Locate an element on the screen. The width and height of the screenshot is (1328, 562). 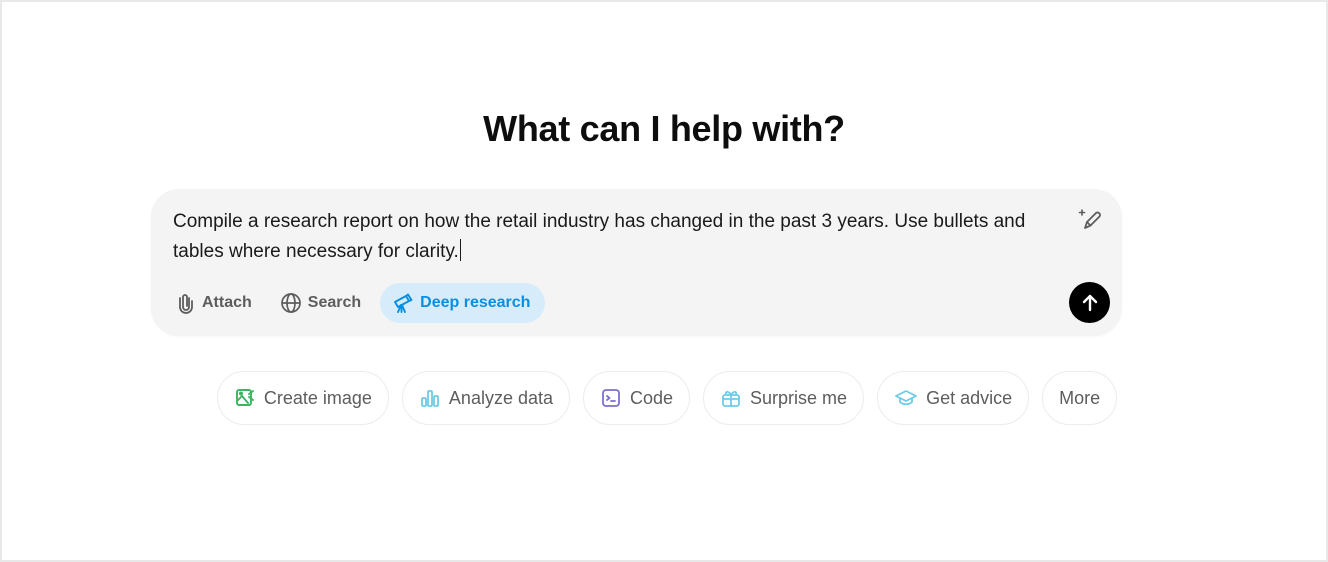
terminal-icon is located at coordinates (611, 398).